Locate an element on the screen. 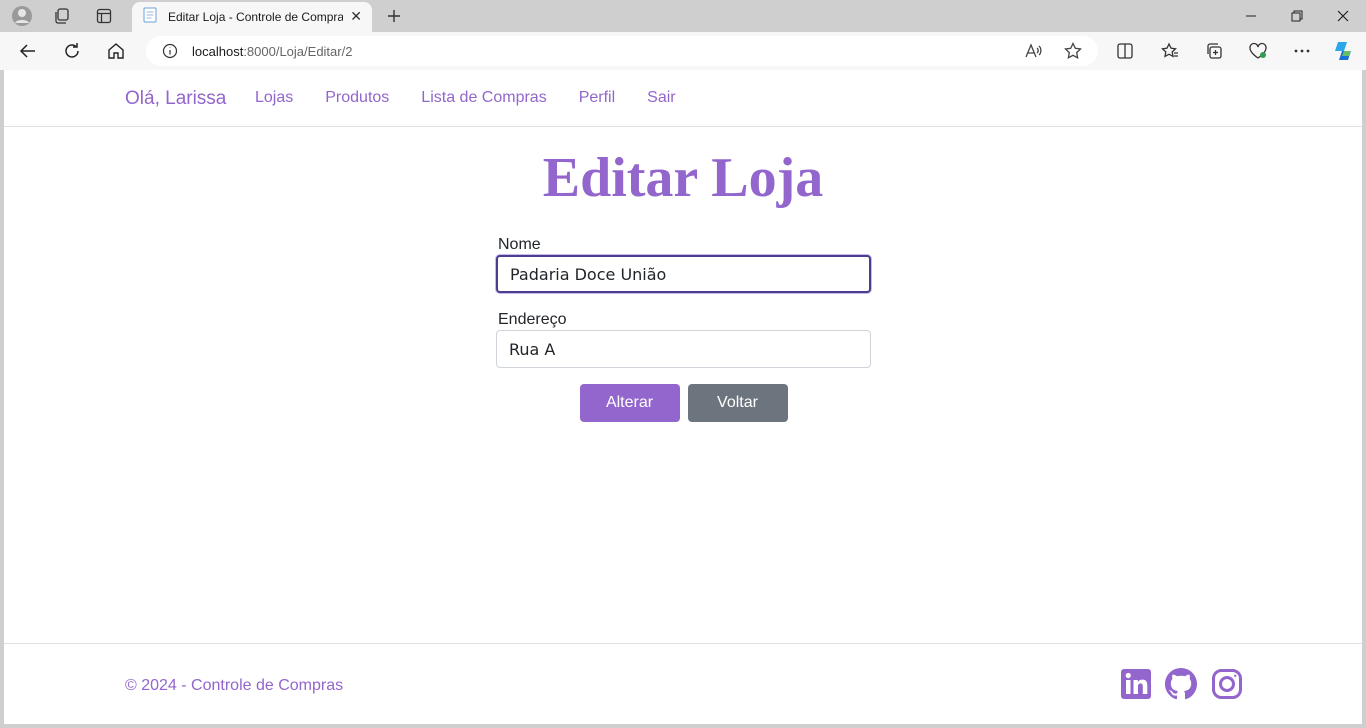  nome-input is located at coordinates (683, 274).